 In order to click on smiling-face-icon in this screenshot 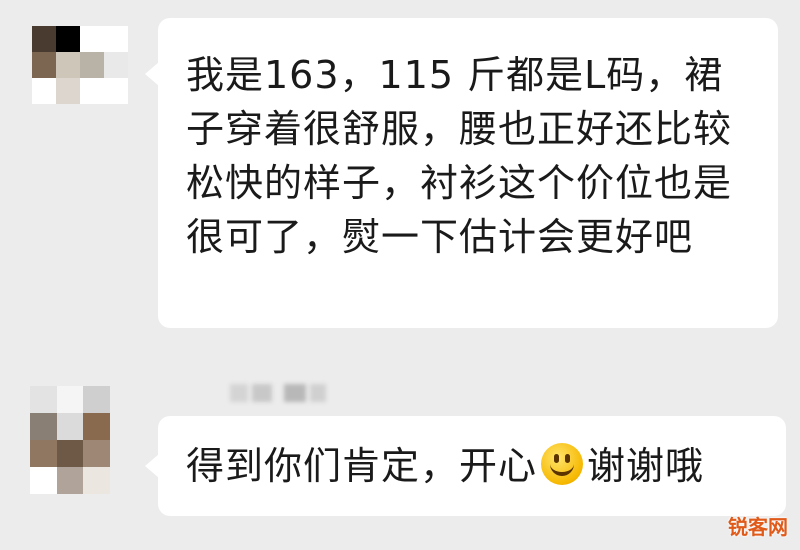, I will do `click(562, 464)`.